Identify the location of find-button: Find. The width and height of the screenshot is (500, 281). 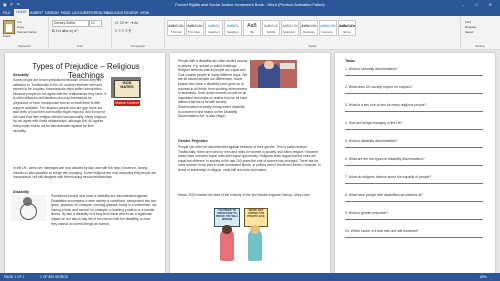
(468, 22).